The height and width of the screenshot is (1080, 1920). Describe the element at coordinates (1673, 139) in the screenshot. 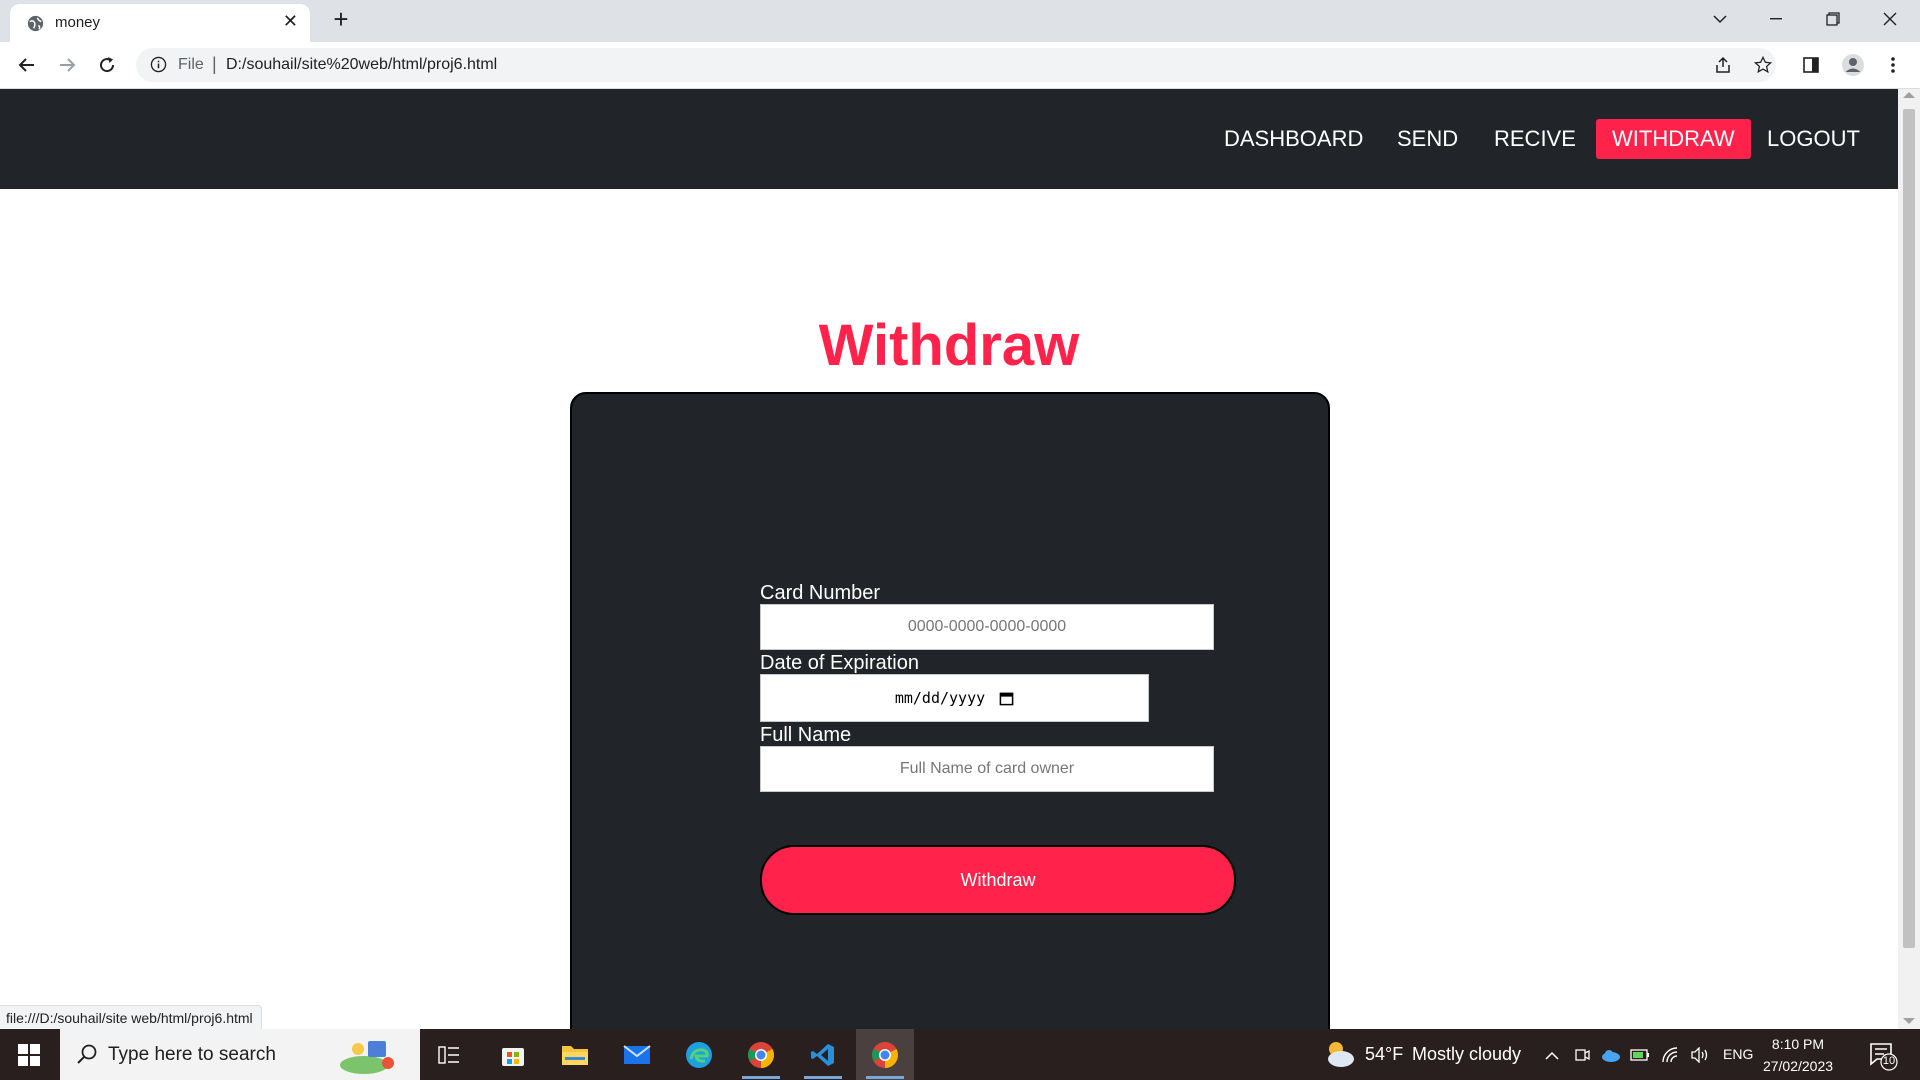

I see `nav-link-withdraw: WITHDRAW` at that location.